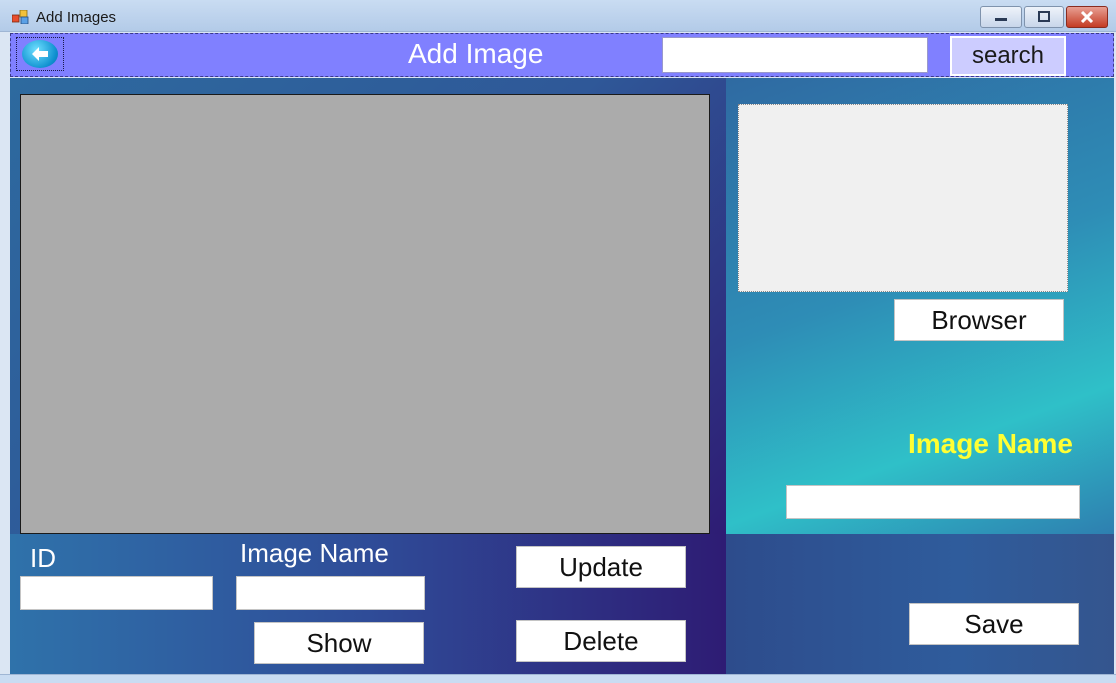  I want to click on search-button: search, so click(1008, 56).